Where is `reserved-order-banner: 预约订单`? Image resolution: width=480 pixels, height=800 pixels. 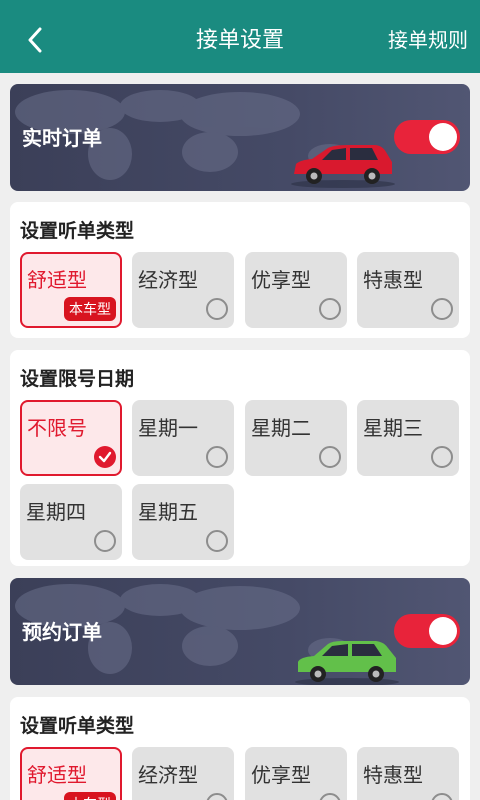 reserved-order-banner: 预约订单 is located at coordinates (240, 631).